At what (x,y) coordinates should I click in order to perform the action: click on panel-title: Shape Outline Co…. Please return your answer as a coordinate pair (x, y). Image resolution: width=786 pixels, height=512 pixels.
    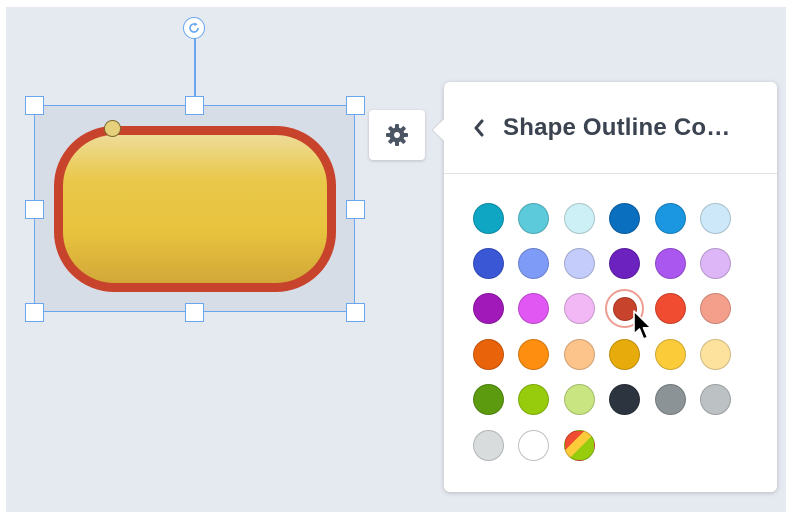
    Looking at the image, I should click on (617, 127).